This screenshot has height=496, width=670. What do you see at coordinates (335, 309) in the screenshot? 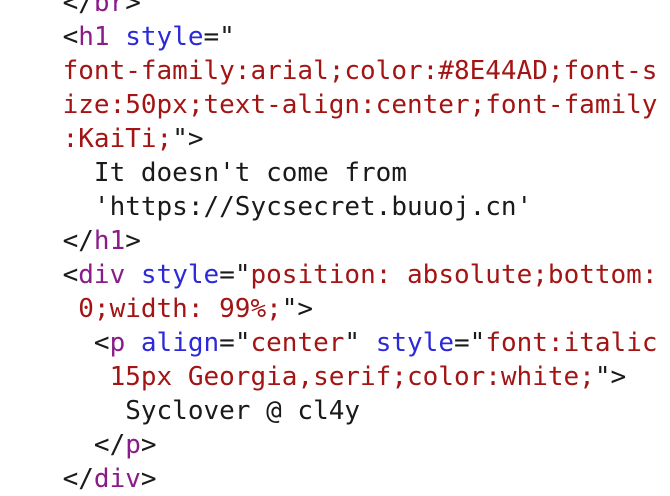
I see `code-line: 0;width: 99%;">` at bounding box center [335, 309].